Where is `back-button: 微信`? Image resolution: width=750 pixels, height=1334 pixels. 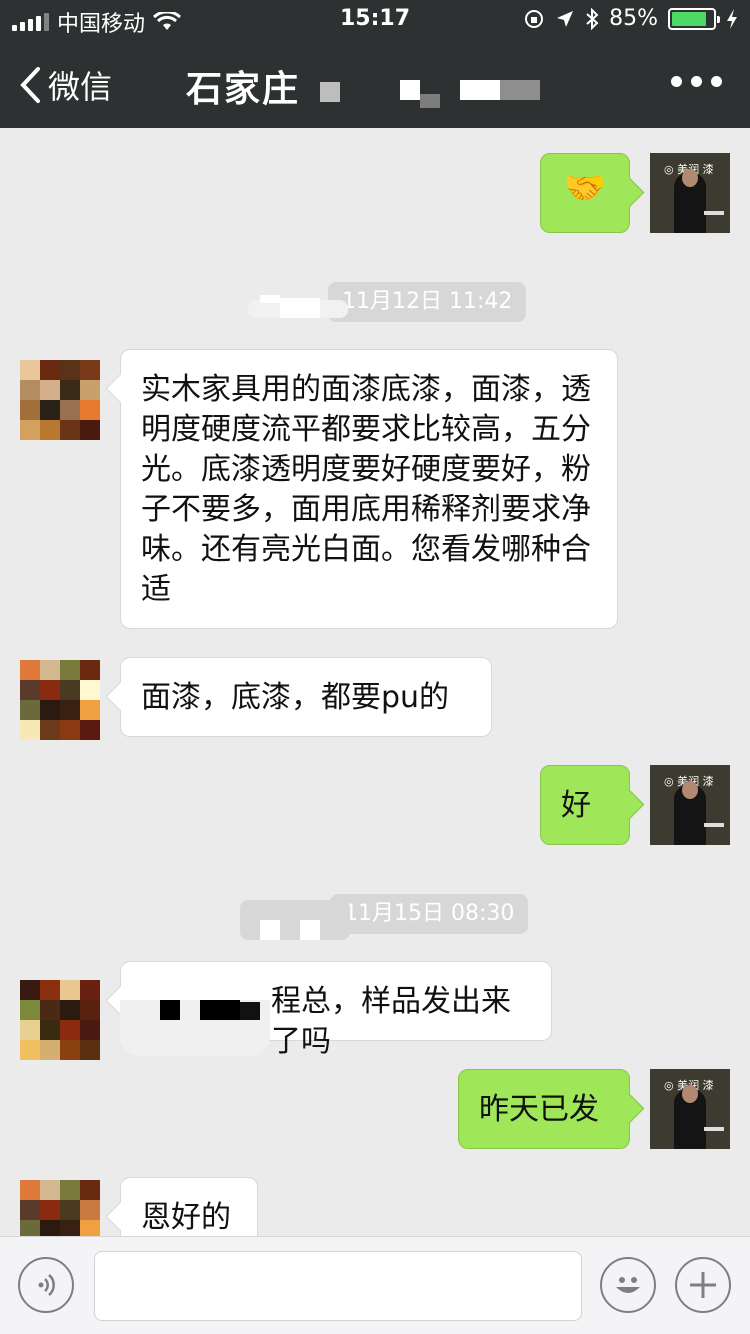 back-button: 微信 is located at coordinates (65, 85).